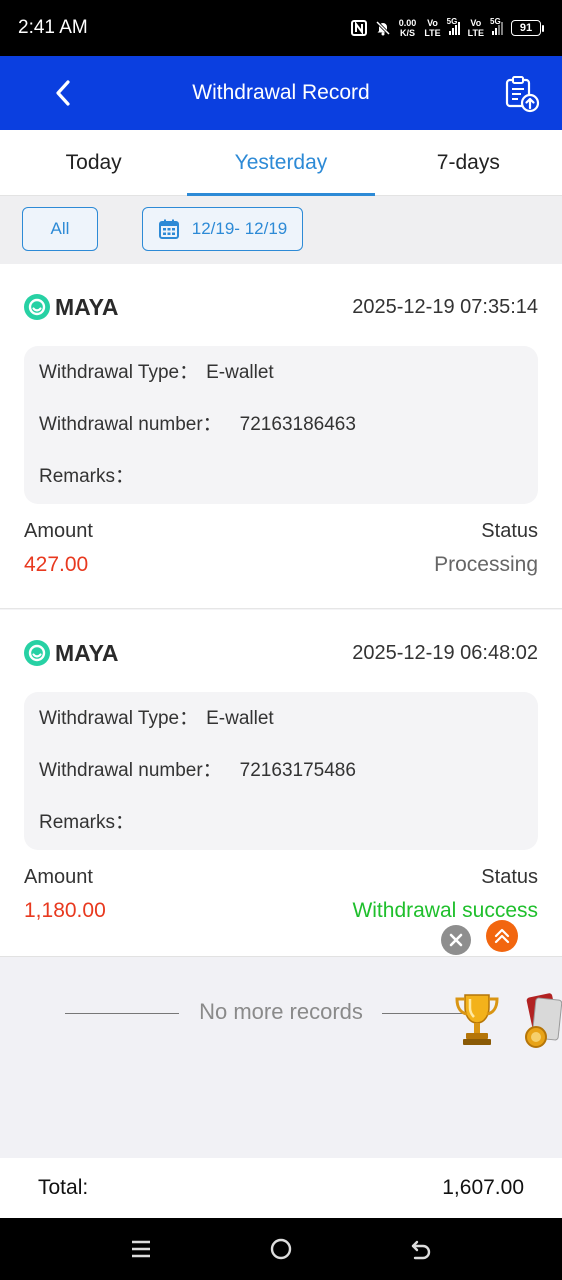 The height and width of the screenshot is (1280, 562). What do you see at coordinates (468, 162) in the screenshot?
I see `tab-7-days: 7-days` at bounding box center [468, 162].